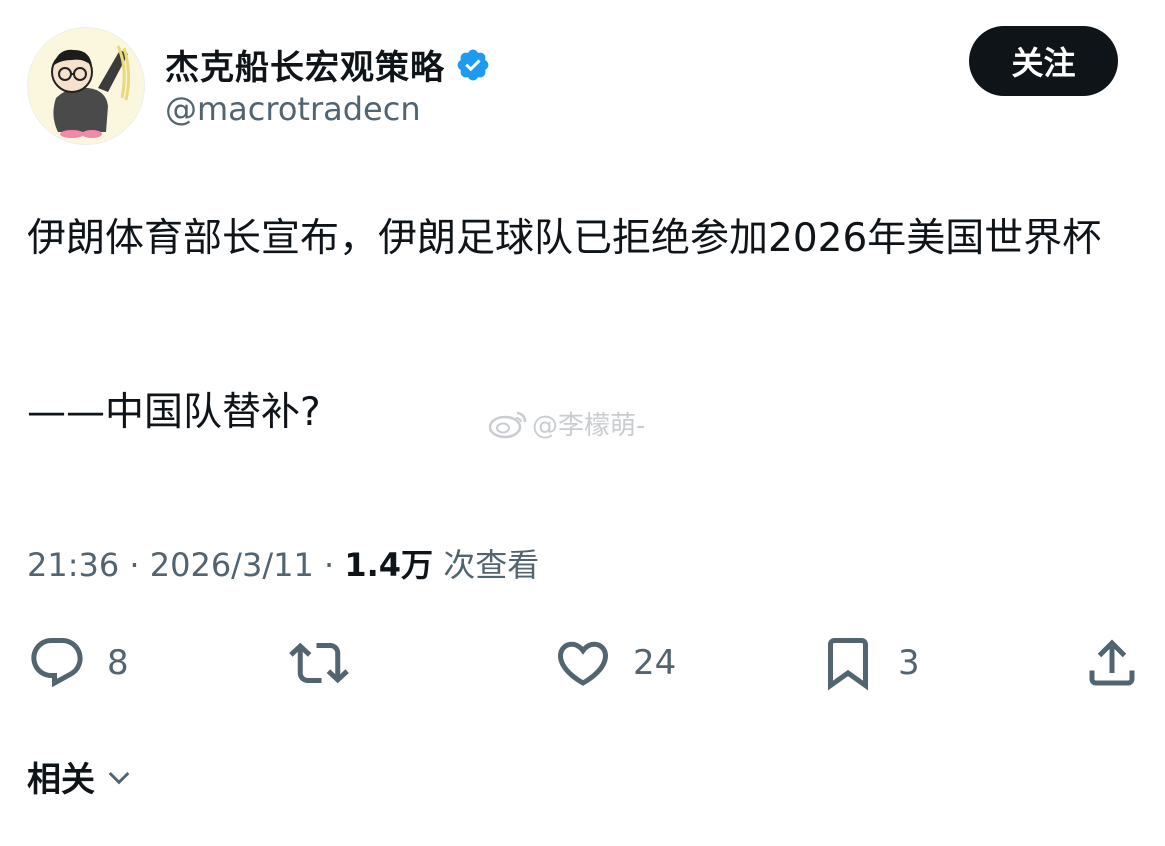  What do you see at coordinates (564, 238) in the screenshot?
I see `tweet-line-1: 伊朗体育部长宣布，伊朗足球队已拒绝参加2026年美国世界杯` at bounding box center [564, 238].